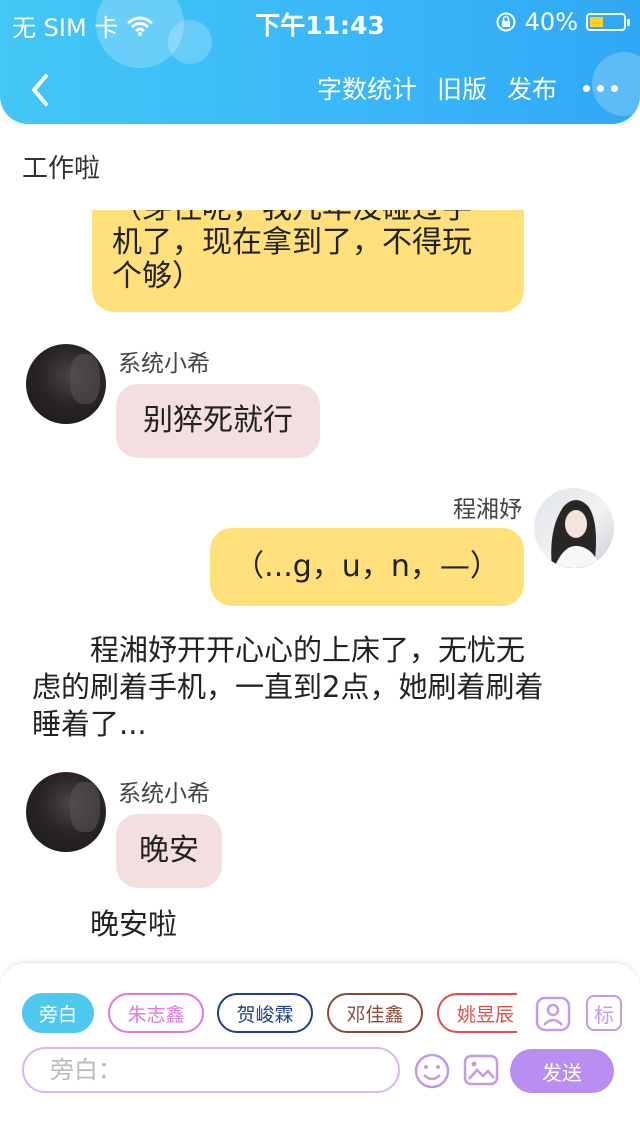 The image size is (640, 1137). I want to click on more-dots-icon, so click(597, 88).